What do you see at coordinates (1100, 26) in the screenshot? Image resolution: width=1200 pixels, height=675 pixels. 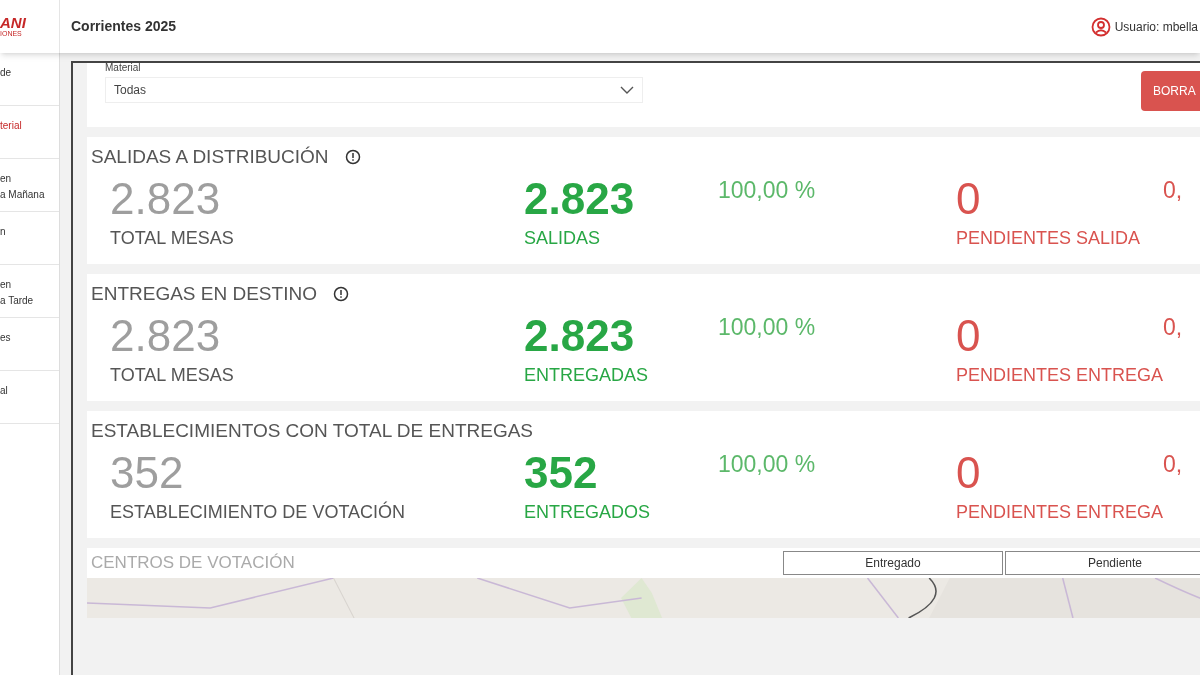 I see `user-icon` at bounding box center [1100, 26].